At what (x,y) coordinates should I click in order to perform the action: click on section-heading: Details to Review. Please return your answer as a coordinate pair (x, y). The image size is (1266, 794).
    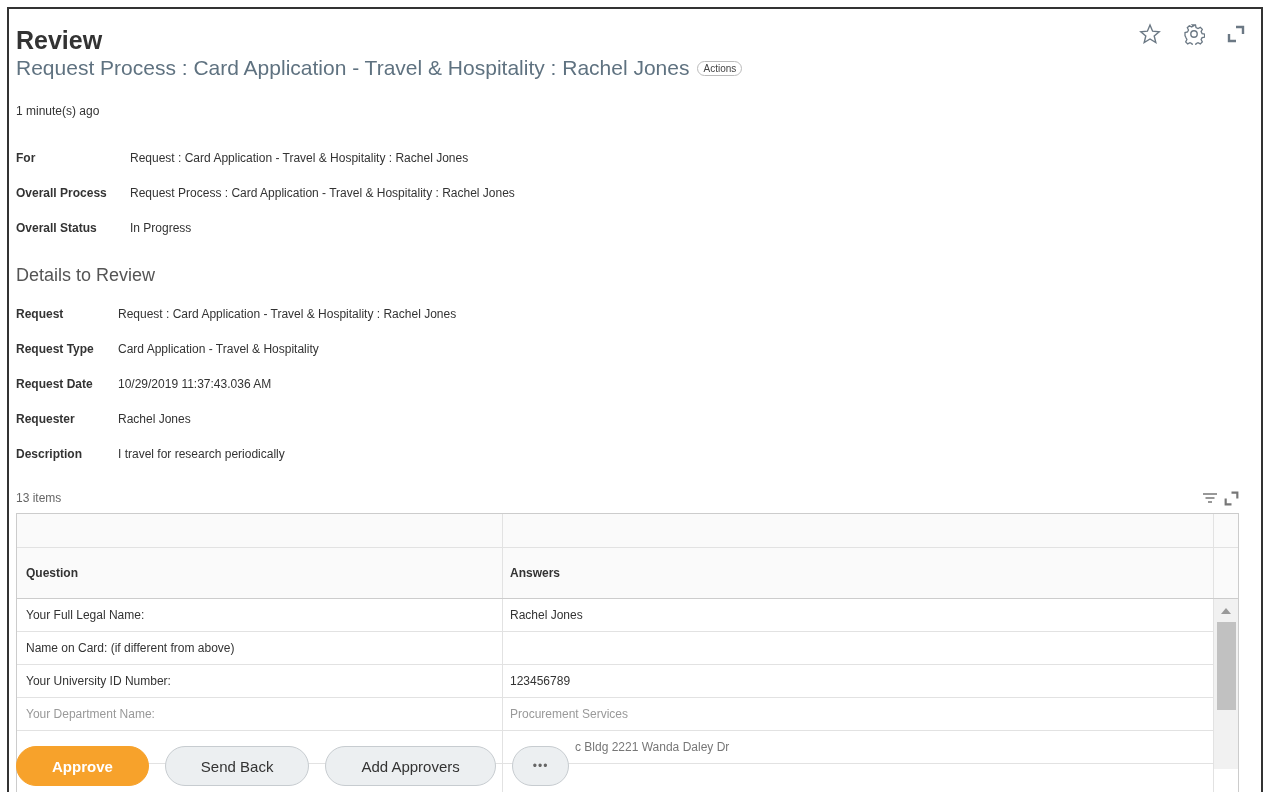
    Looking at the image, I should click on (86, 275).